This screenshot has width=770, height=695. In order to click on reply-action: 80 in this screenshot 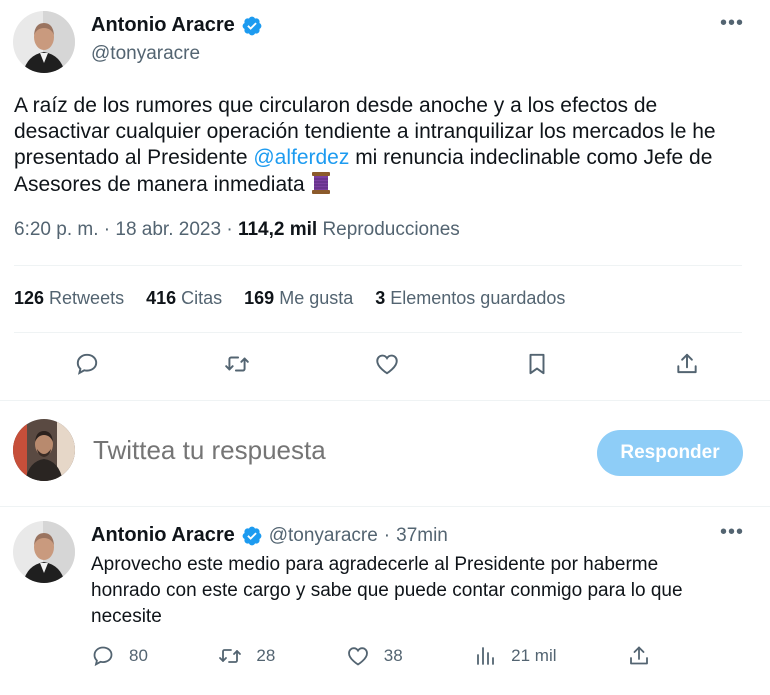, I will do `click(119, 656)`.